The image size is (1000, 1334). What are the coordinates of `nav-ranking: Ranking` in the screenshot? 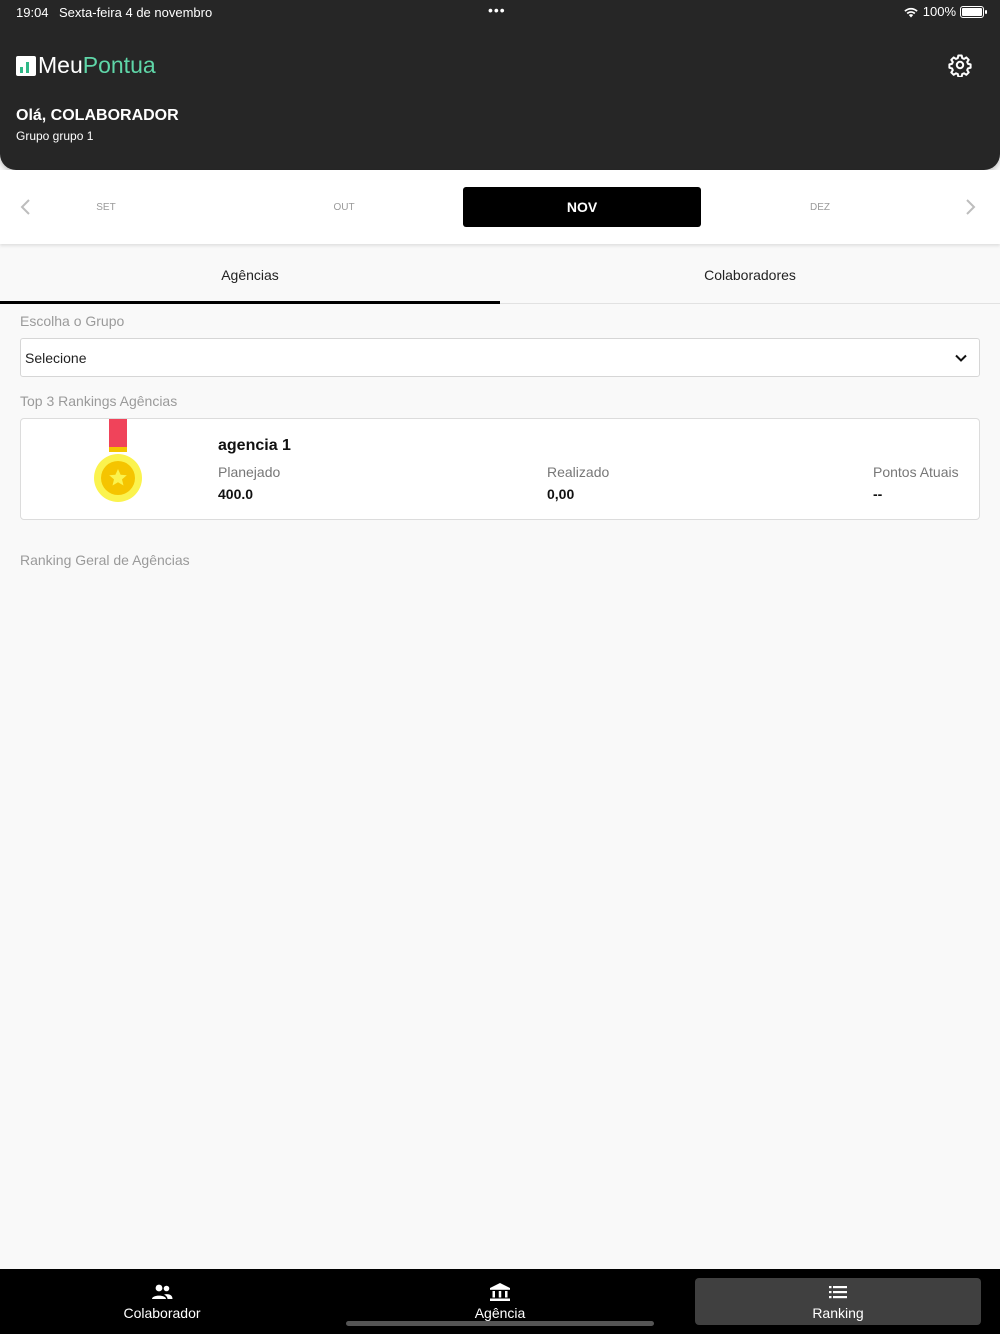 It's located at (838, 1301).